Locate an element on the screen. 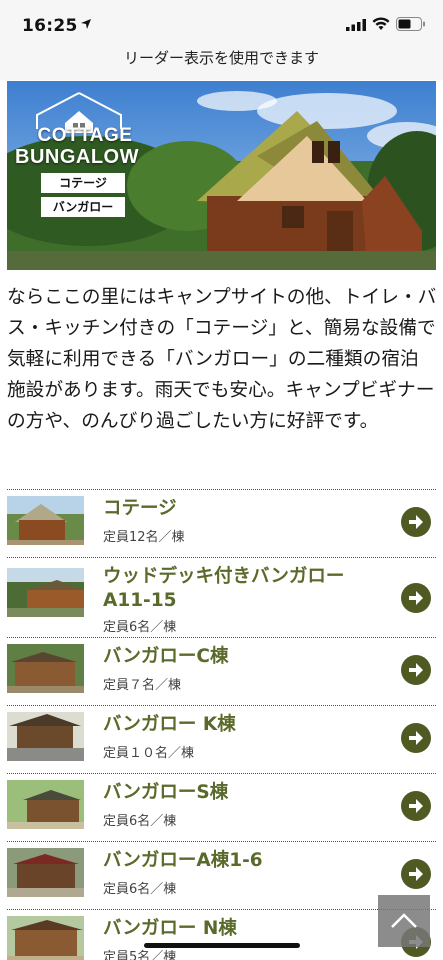 This screenshot has width=443, height=960. cellular-signal-icon is located at coordinates (356, 25).